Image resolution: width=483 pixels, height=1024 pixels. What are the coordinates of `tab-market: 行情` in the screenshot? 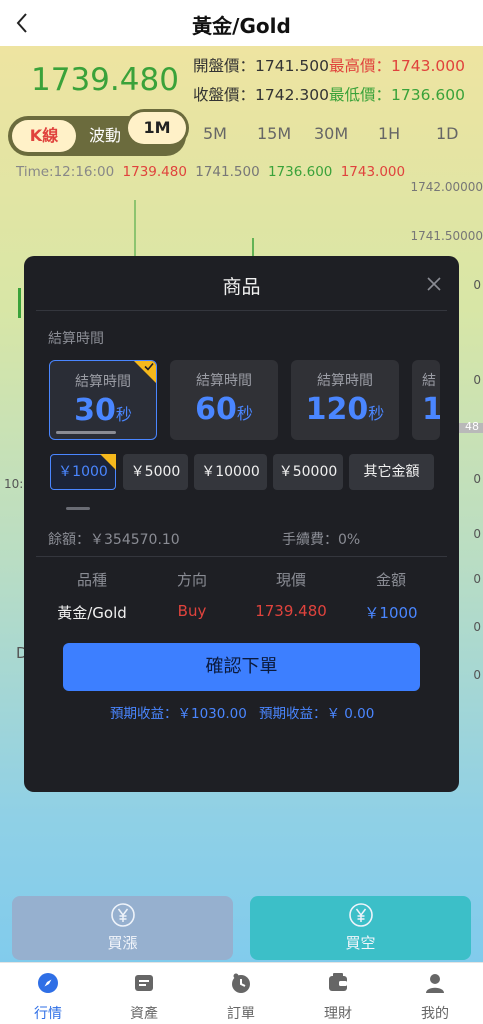 It's located at (48, 993).